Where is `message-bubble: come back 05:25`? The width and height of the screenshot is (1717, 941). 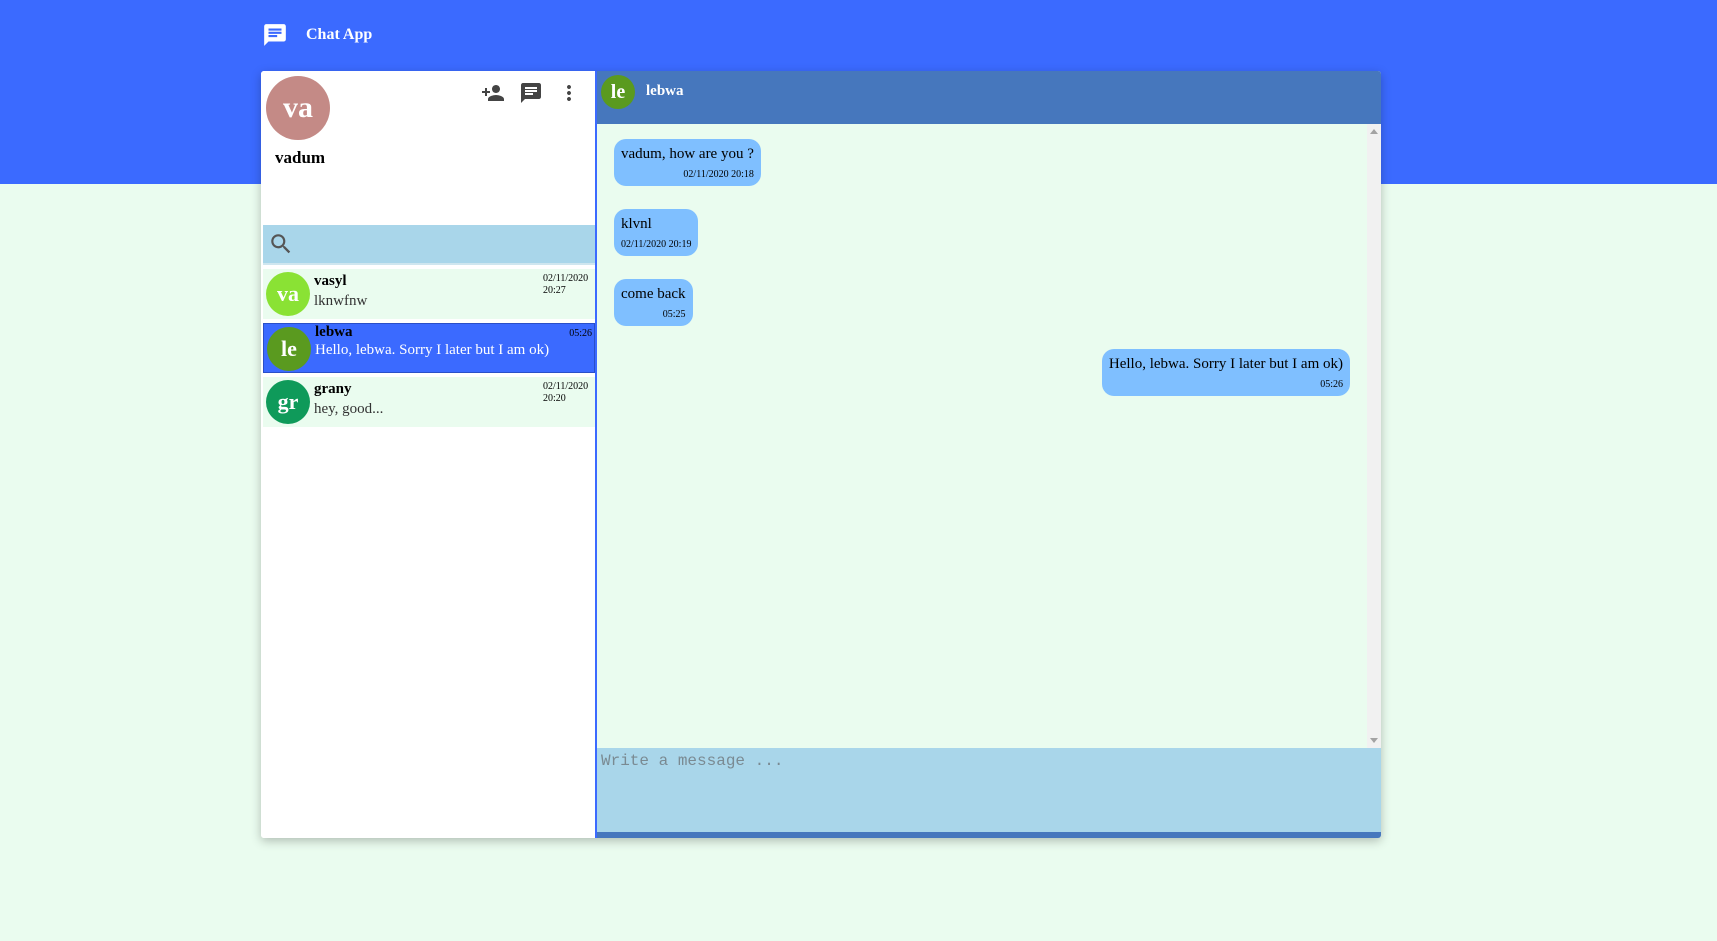 message-bubble: come back 05:25 is located at coordinates (653, 302).